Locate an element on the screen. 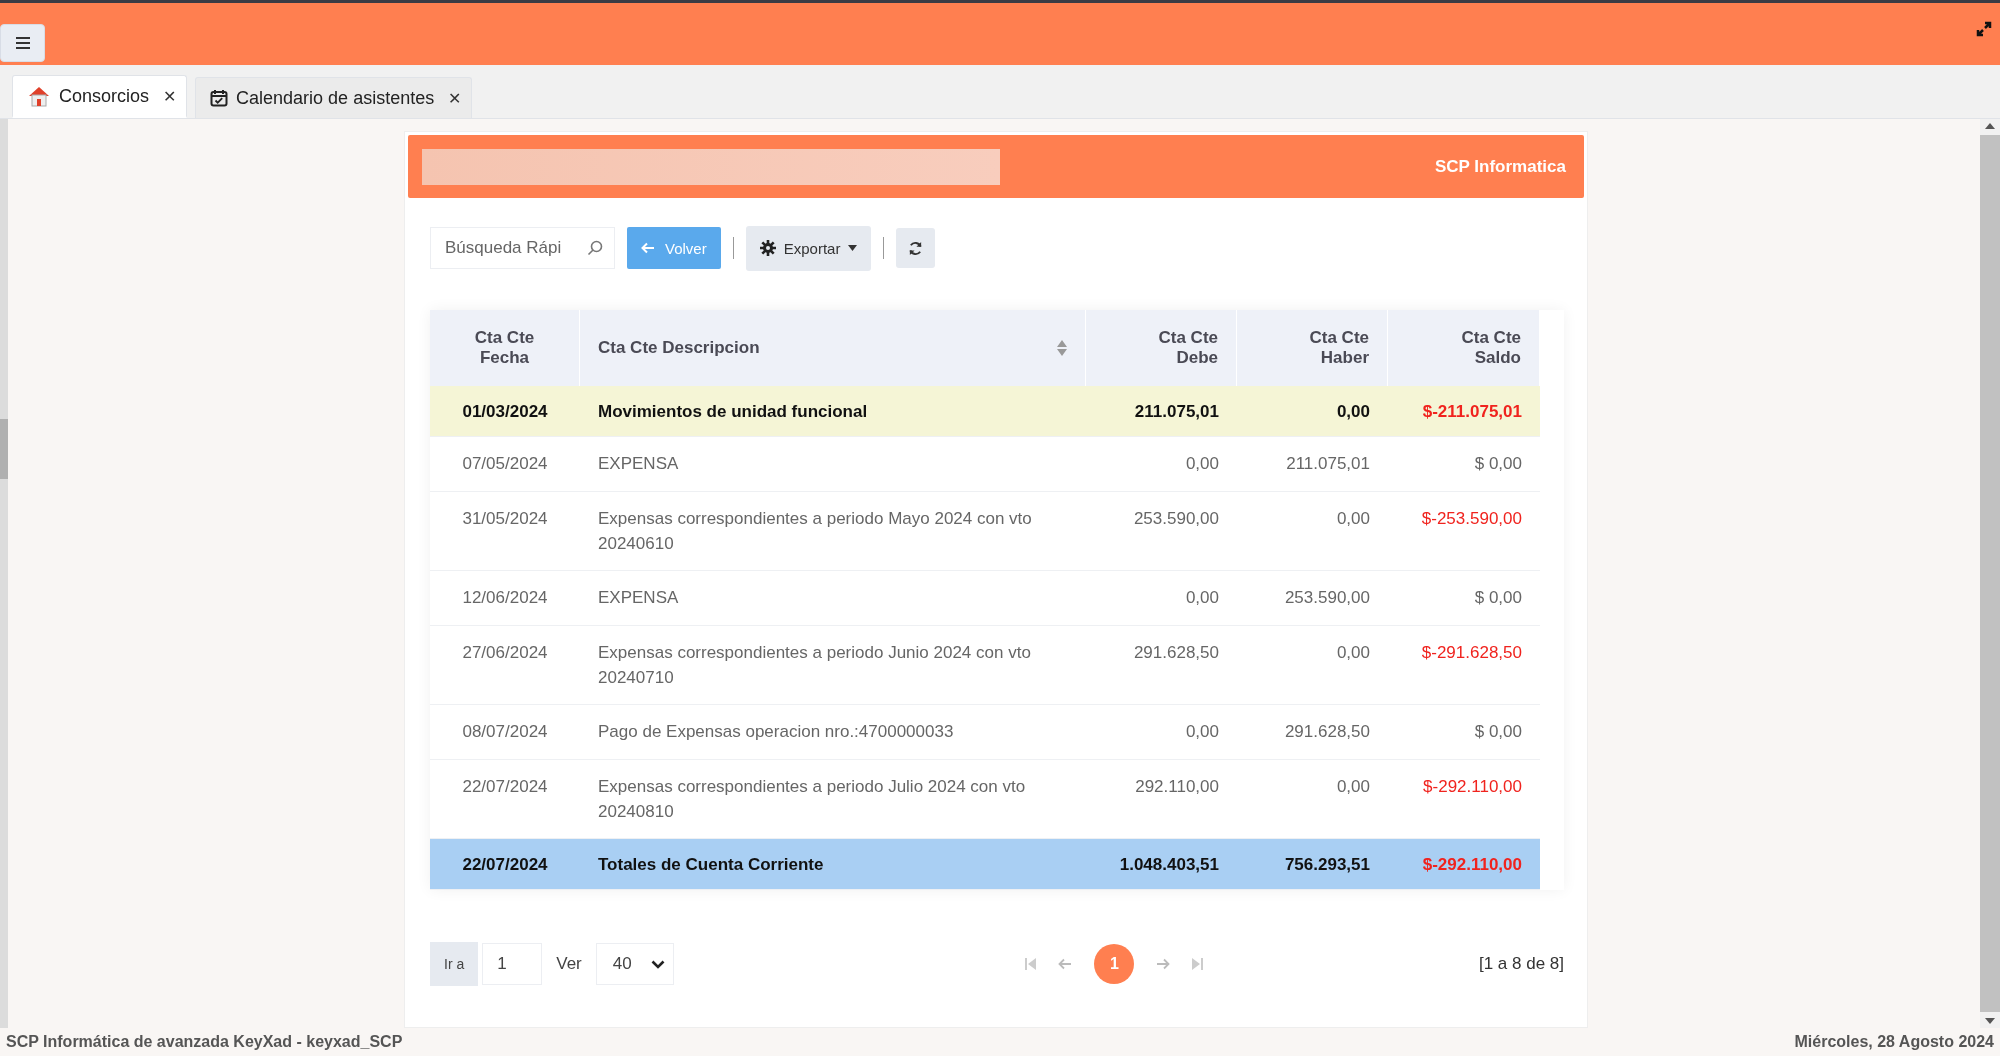 The image size is (2000, 1056). status-left-text: SCP Informática de avanzada KeyXad - keyxad_SCP is located at coordinates (204, 1042).